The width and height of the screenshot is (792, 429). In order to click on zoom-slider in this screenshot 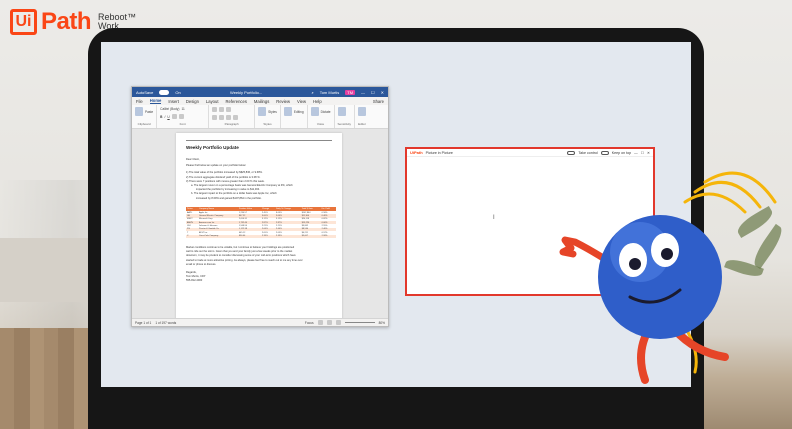, I will do `click(359, 322)`.